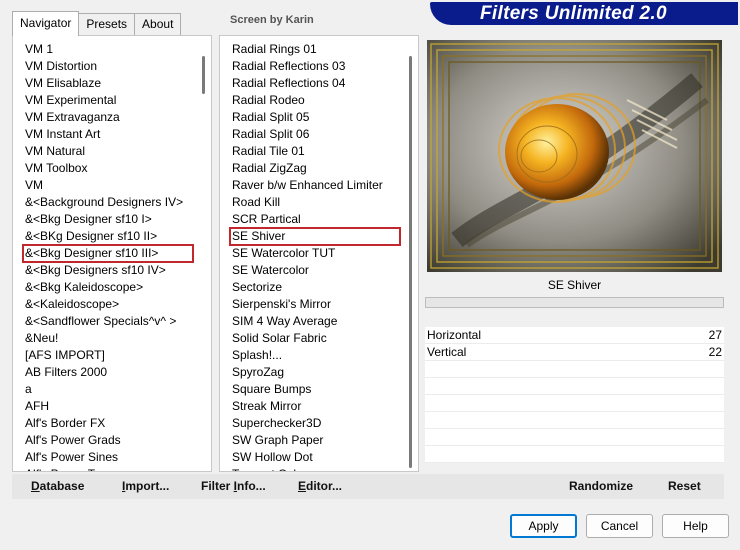 The width and height of the screenshot is (740, 550). Describe the element at coordinates (315, 185) in the screenshot. I see `filter-list-item: Raver b/w Enhanced Limiter` at that location.